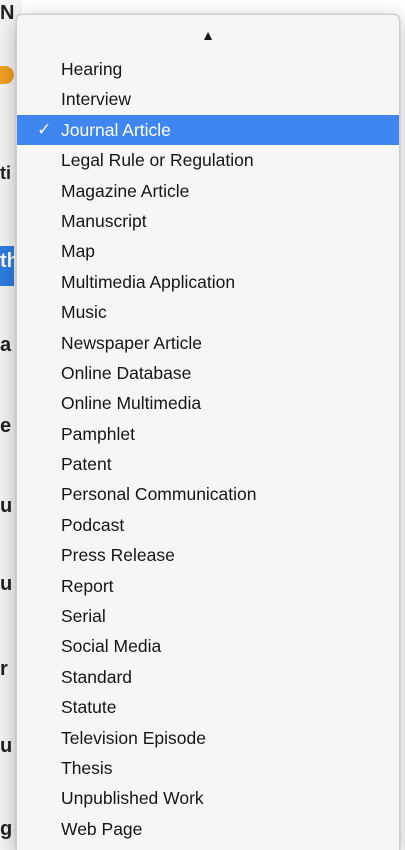  I want to click on menu-item-hearing: Hearing, so click(208, 69).